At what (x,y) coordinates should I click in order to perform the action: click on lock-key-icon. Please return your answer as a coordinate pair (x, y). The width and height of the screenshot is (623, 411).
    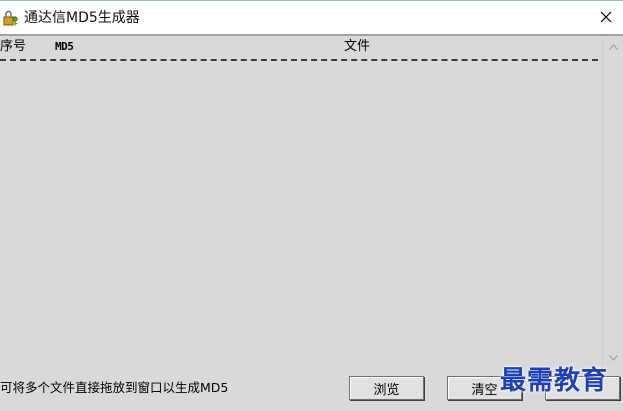
    Looking at the image, I should click on (11, 18).